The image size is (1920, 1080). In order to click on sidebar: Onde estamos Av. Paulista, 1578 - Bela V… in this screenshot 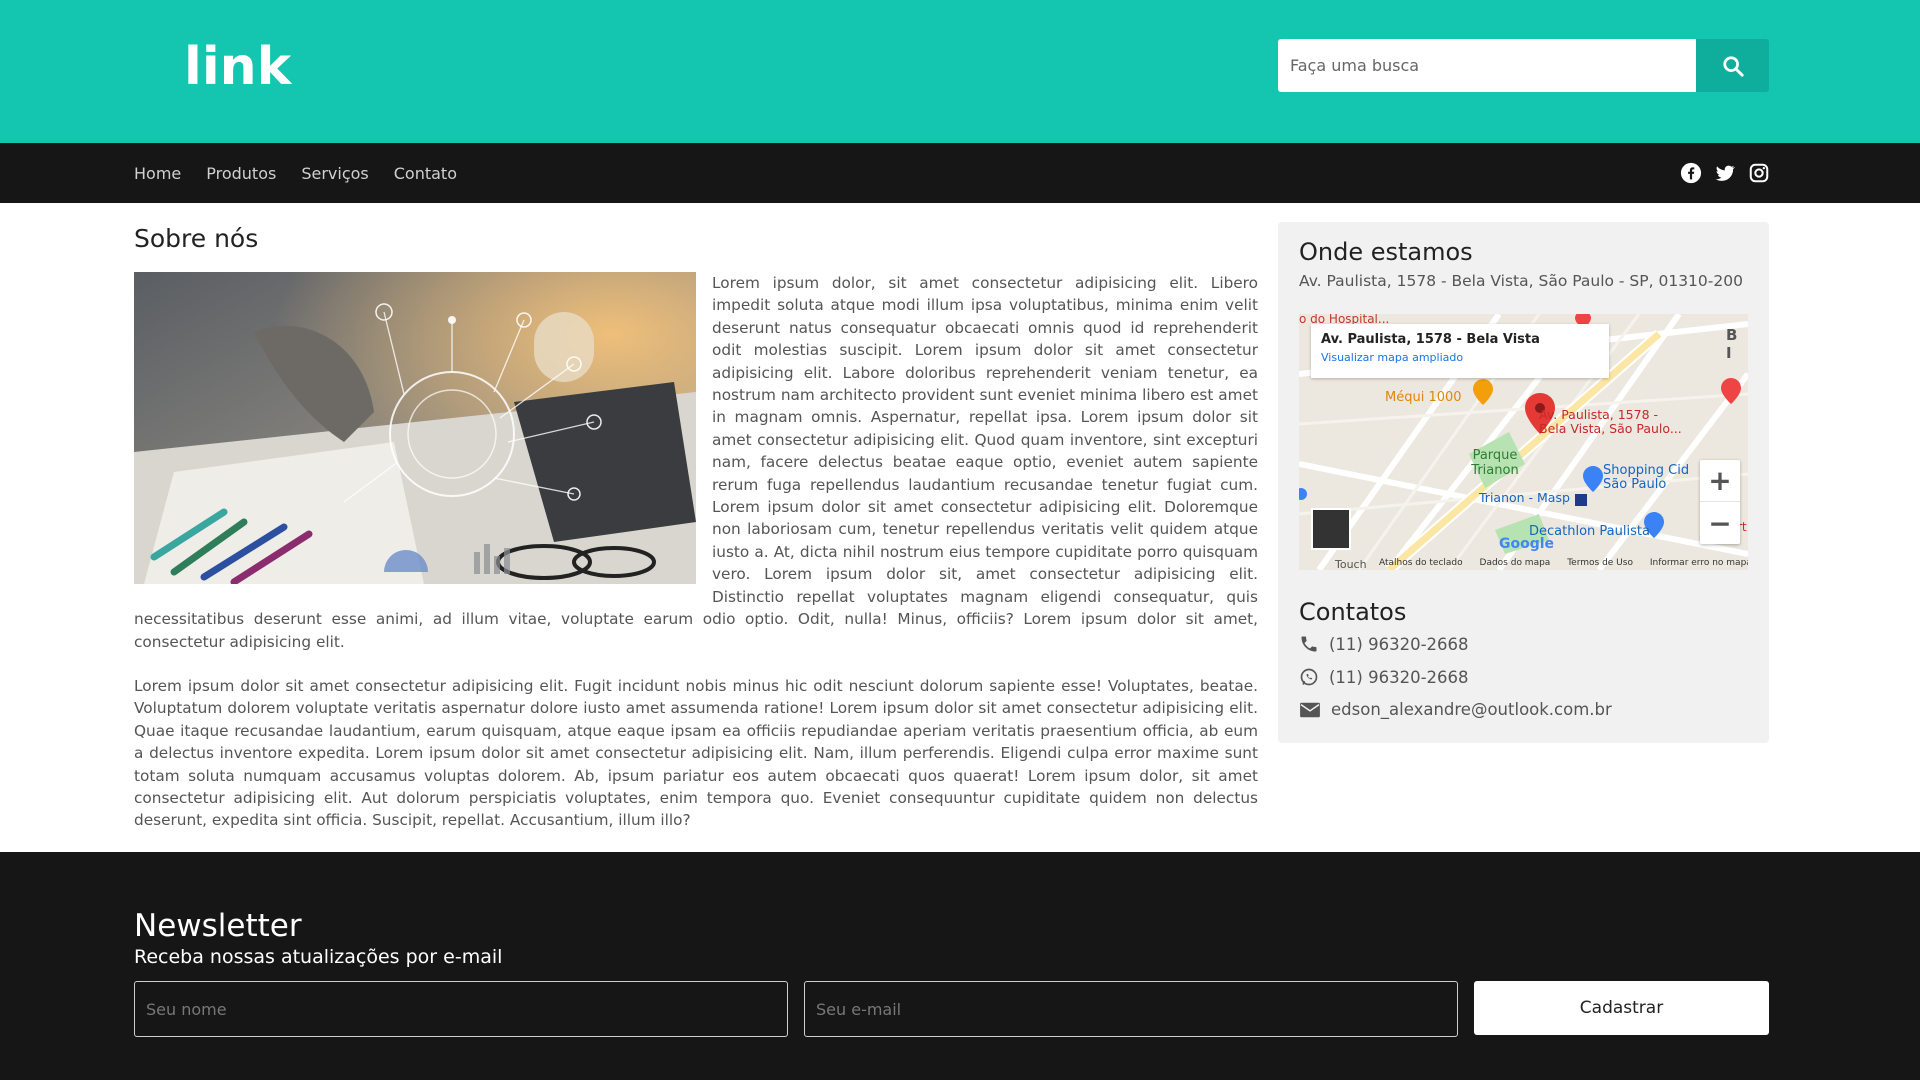, I will do `click(1523, 482)`.